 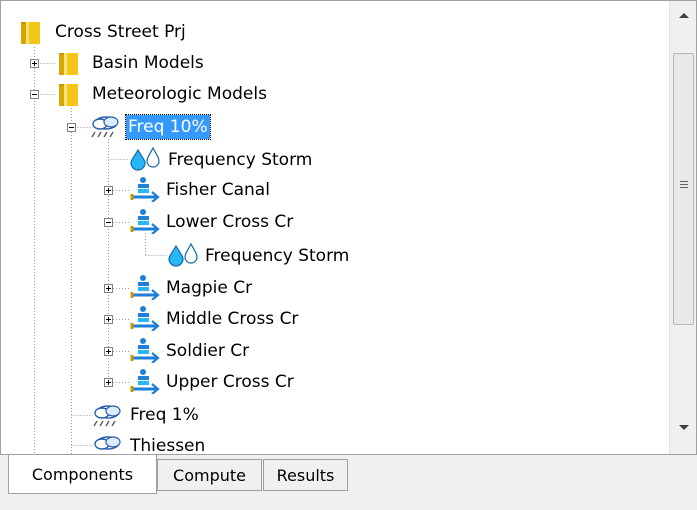 I want to click on tree-label-basin-models: Basin Models, so click(x=148, y=63).